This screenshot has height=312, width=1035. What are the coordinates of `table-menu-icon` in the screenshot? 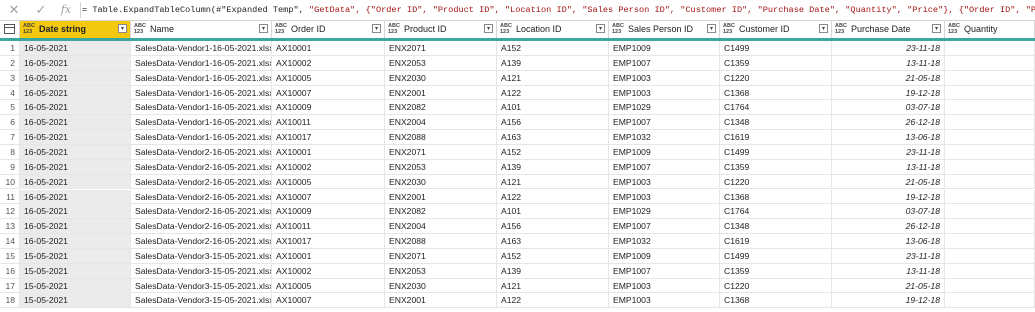 It's located at (10, 29).